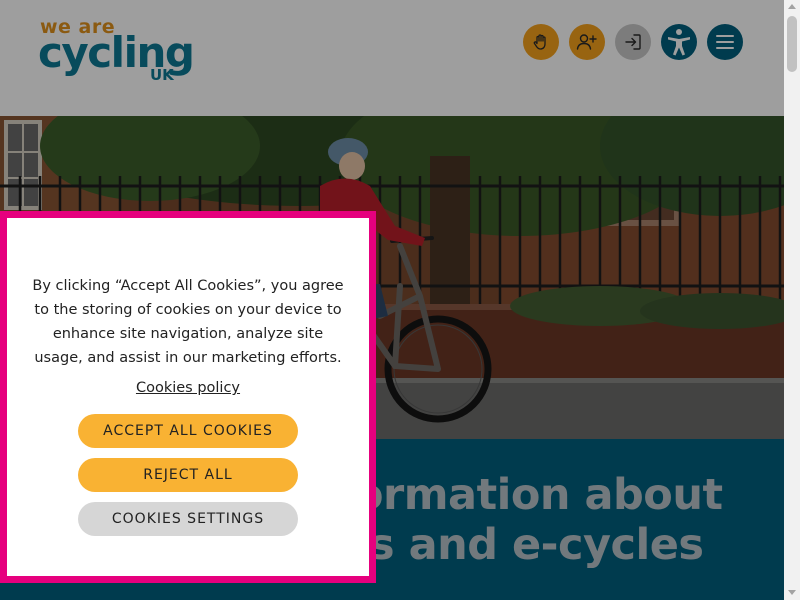 The width and height of the screenshot is (800, 600). What do you see at coordinates (188, 519) in the screenshot?
I see `cookies-settings-button: COOKIES SETTINGS` at bounding box center [188, 519].